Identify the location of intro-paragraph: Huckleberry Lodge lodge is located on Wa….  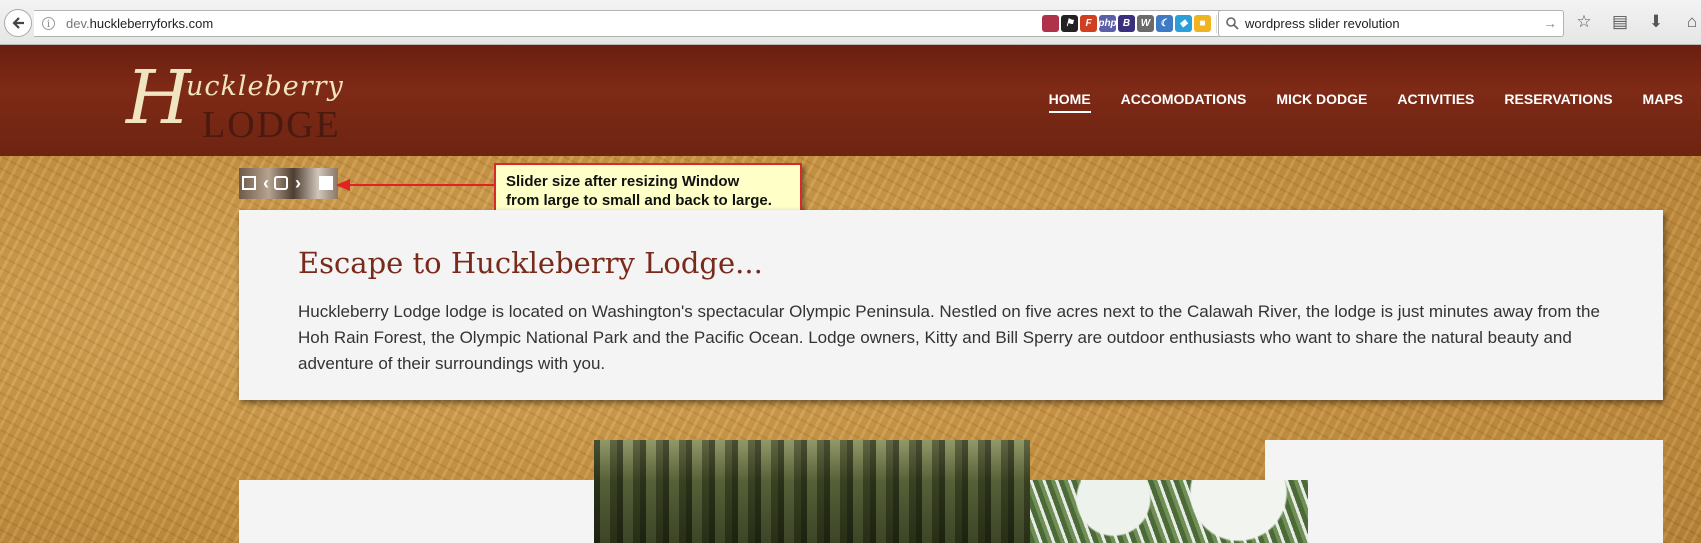
(949, 337).